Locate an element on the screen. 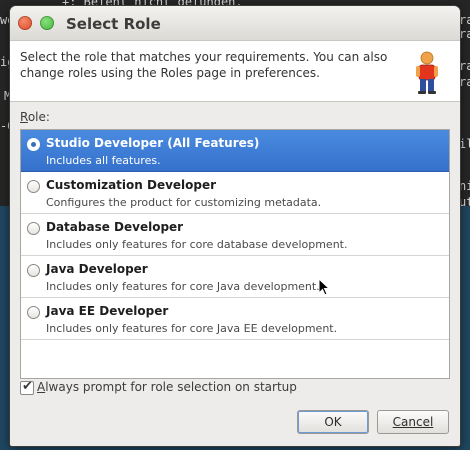  terminal-line: ni is located at coordinates (464, 186).